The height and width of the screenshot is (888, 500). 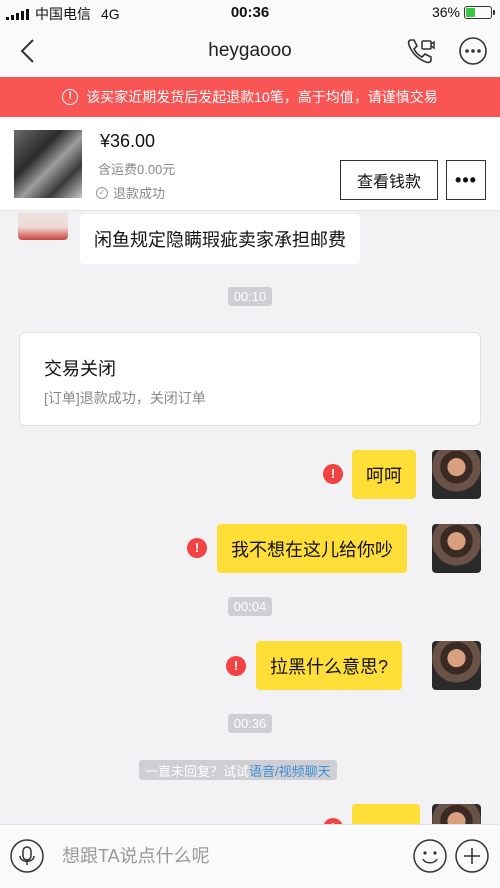 I want to click on check-circle-icon: ✓, so click(x=102, y=192).